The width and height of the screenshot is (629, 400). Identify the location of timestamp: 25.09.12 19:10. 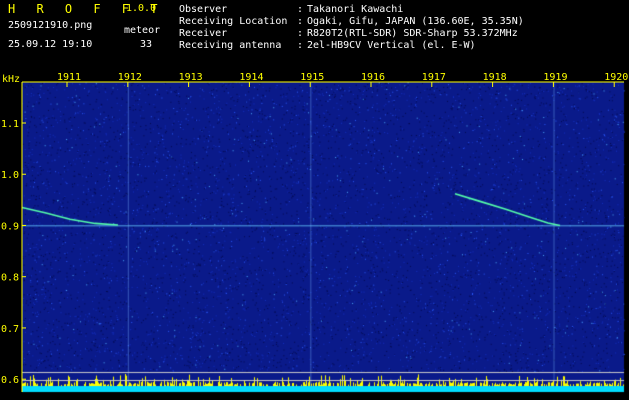
(50, 44).